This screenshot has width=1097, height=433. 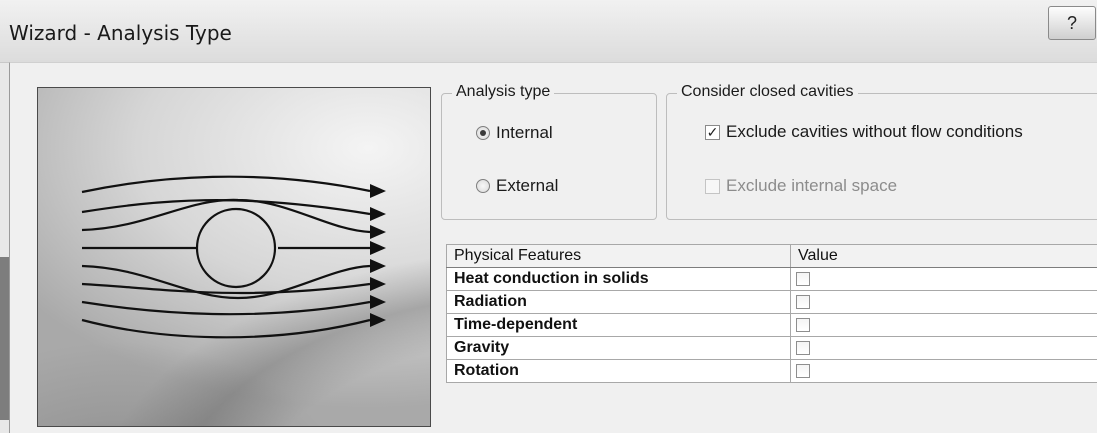 I want to click on column-header-value: Value, so click(x=944, y=256).